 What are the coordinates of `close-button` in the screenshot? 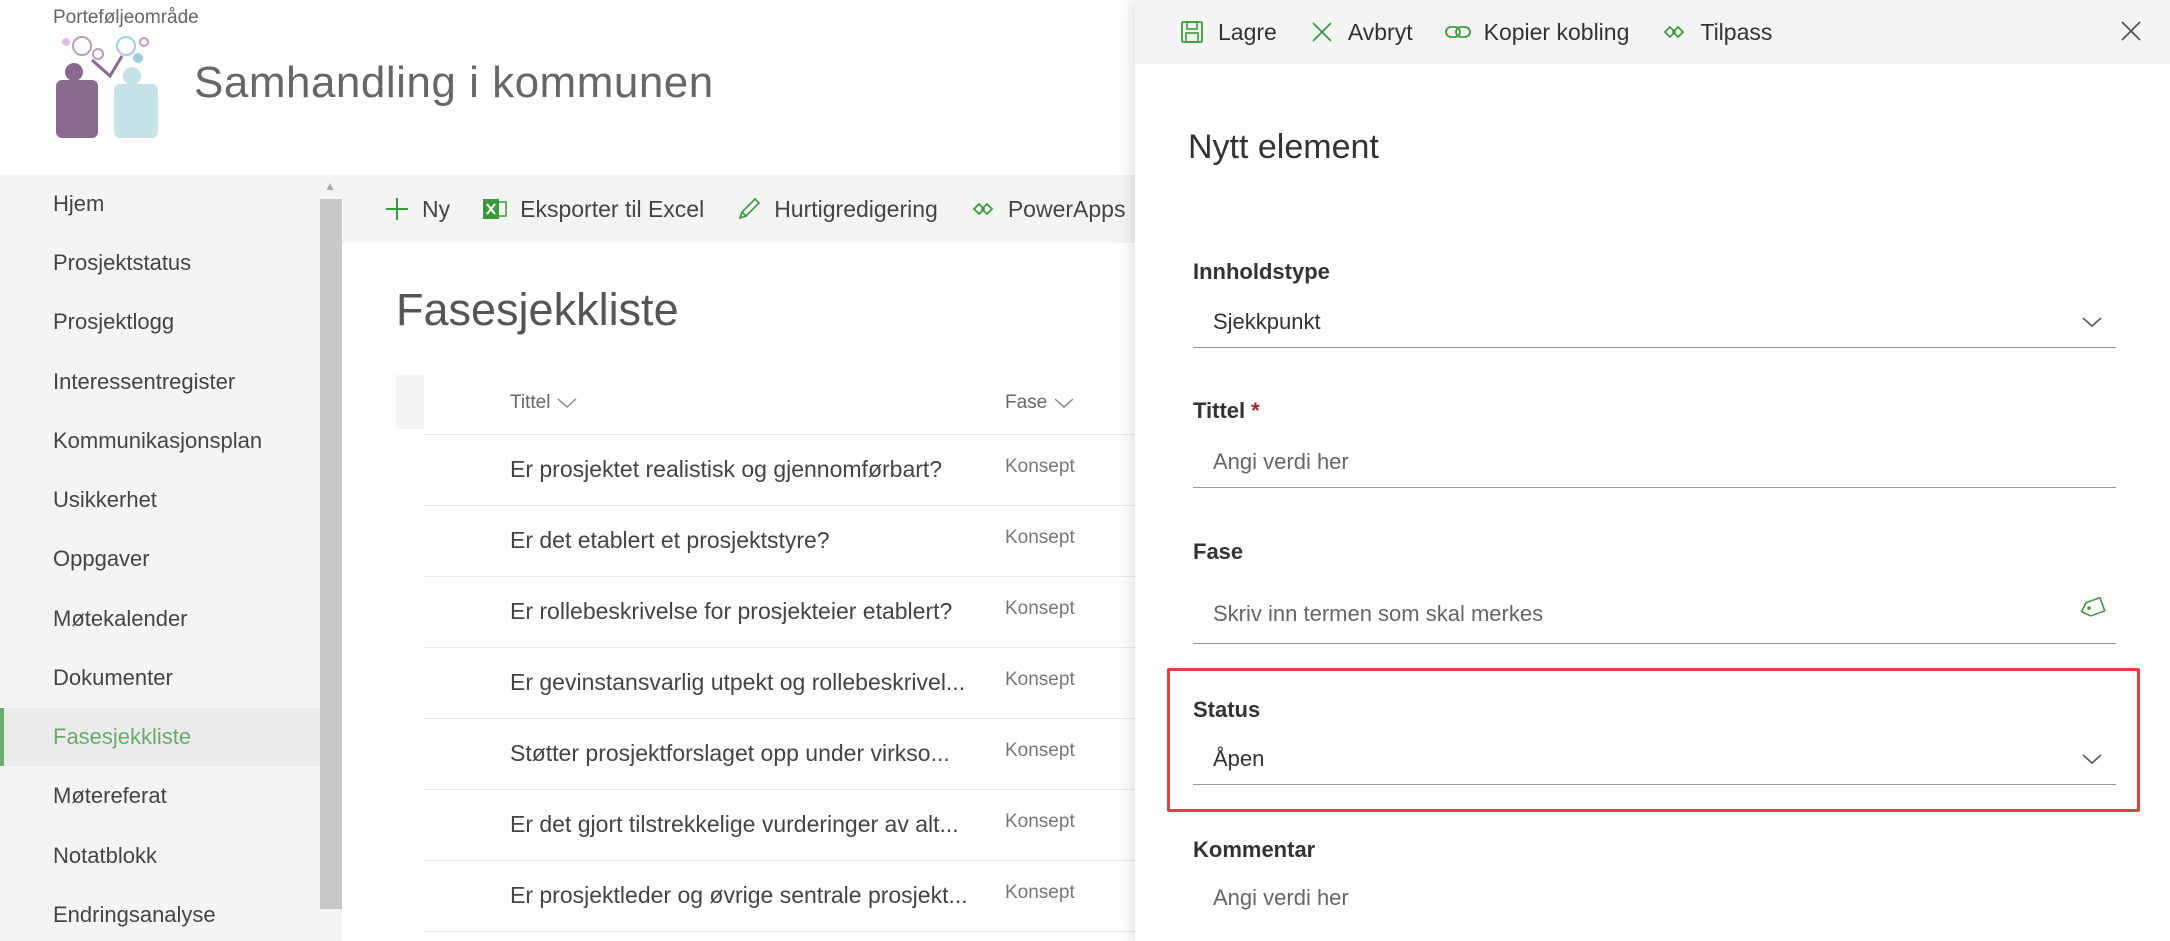 It's located at (2131, 31).